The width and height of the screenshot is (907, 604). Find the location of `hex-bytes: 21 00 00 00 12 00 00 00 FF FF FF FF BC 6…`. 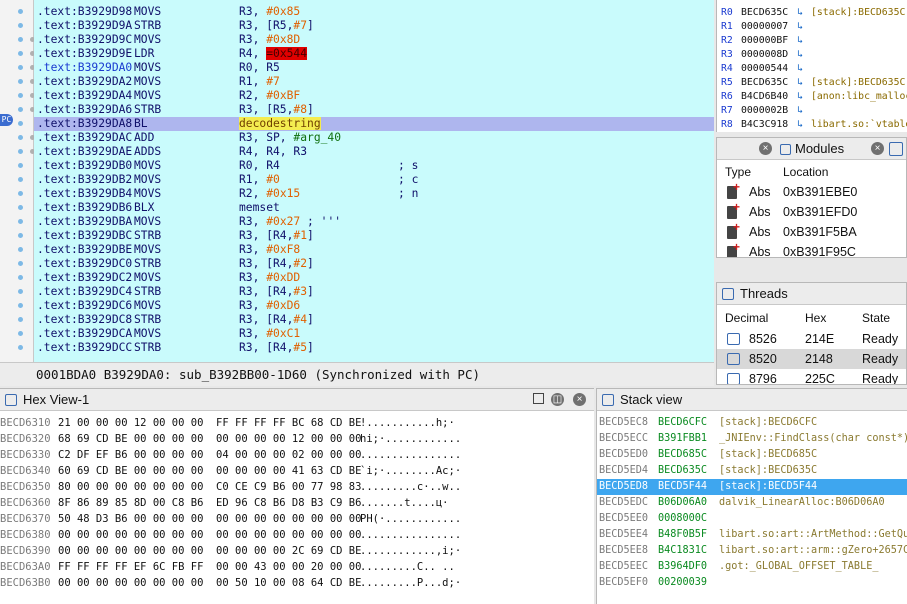

hex-bytes: 21 00 00 00 12 00 00 00 FF FF FF FF BC 6… is located at coordinates (209, 423).